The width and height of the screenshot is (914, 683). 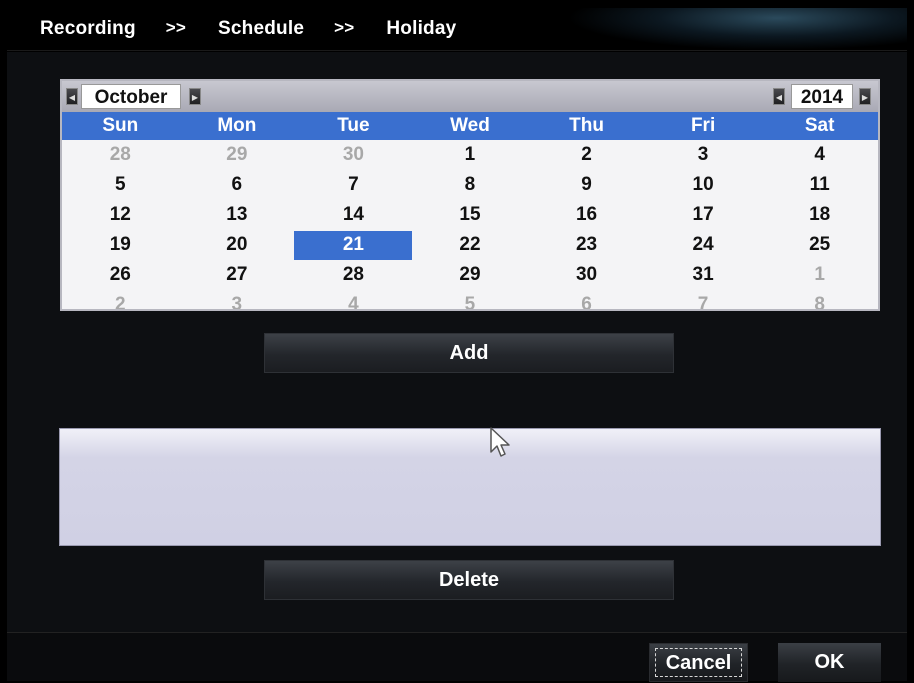 What do you see at coordinates (703, 185) in the screenshot?
I see `calendar-day: 10` at bounding box center [703, 185].